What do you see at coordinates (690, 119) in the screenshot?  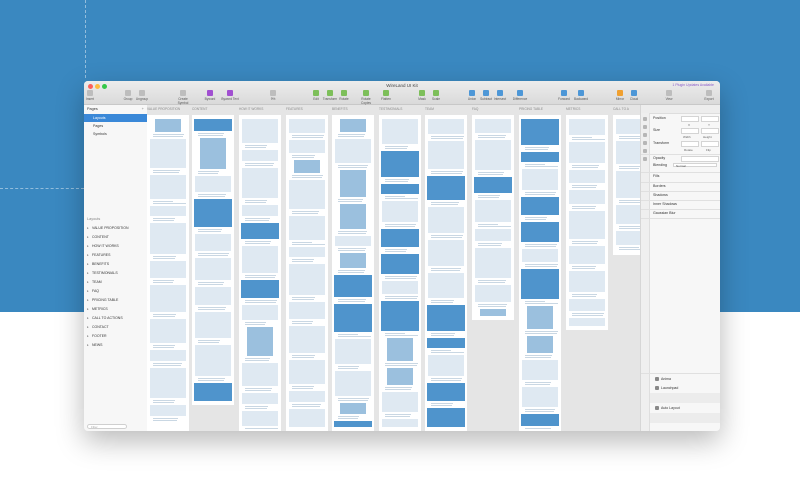 I see `x-field` at bounding box center [690, 119].